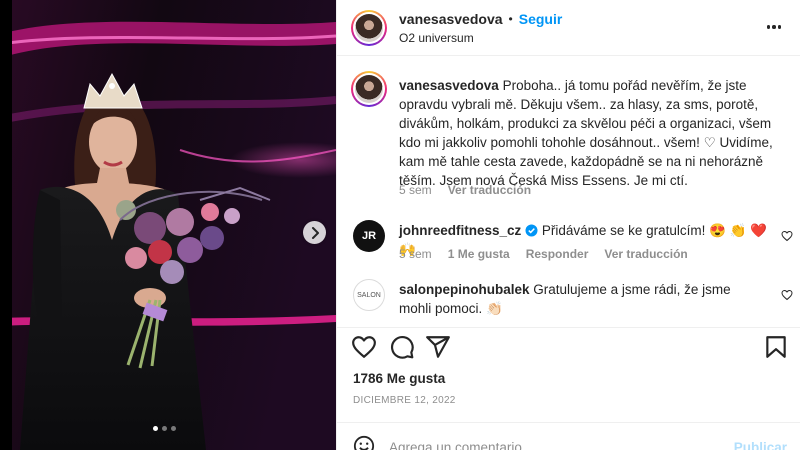 This screenshot has width=800, height=450. Describe the element at coordinates (760, 445) in the screenshot. I see `publish-button: Publicar` at that location.